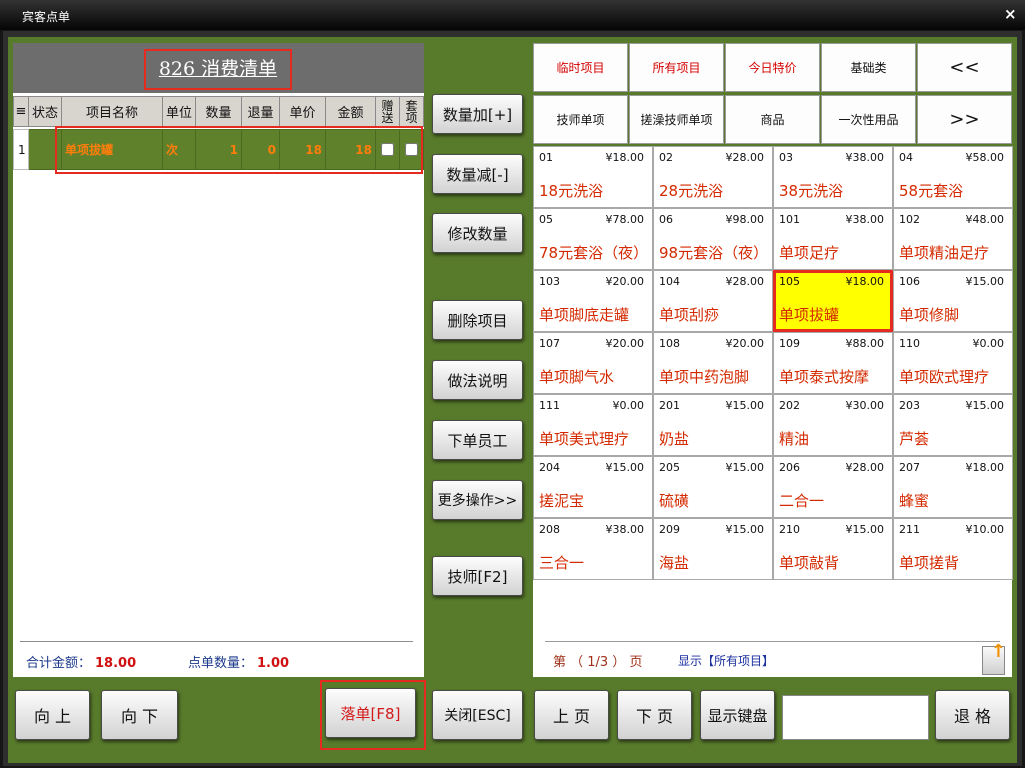 This screenshot has height=768, width=1025. What do you see at coordinates (809, 315) in the screenshot?
I see `item-name: 单项拔罐` at bounding box center [809, 315].